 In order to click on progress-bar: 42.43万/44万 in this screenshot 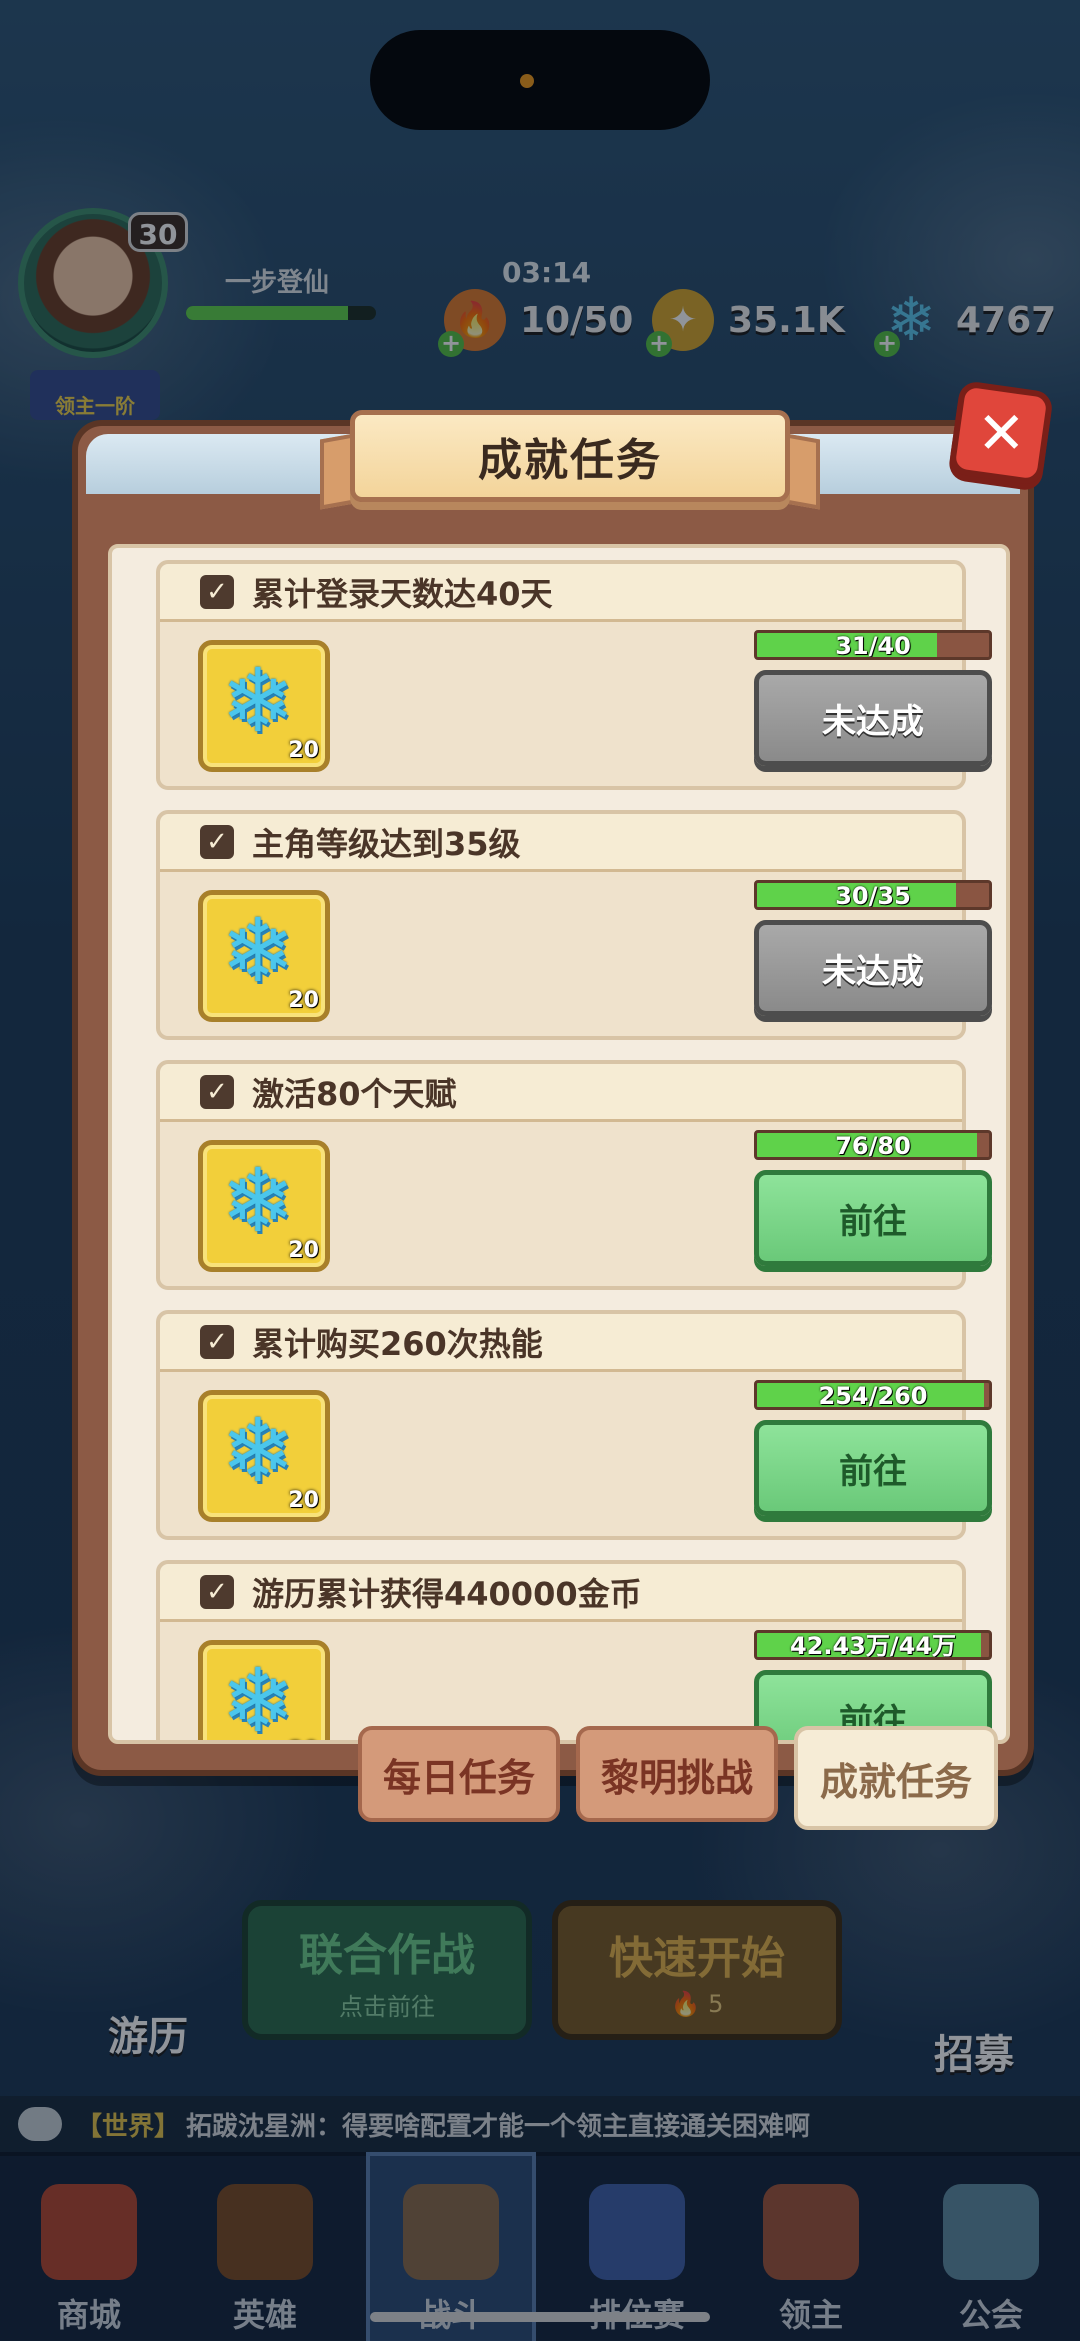, I will do `click(873, 1645)`.